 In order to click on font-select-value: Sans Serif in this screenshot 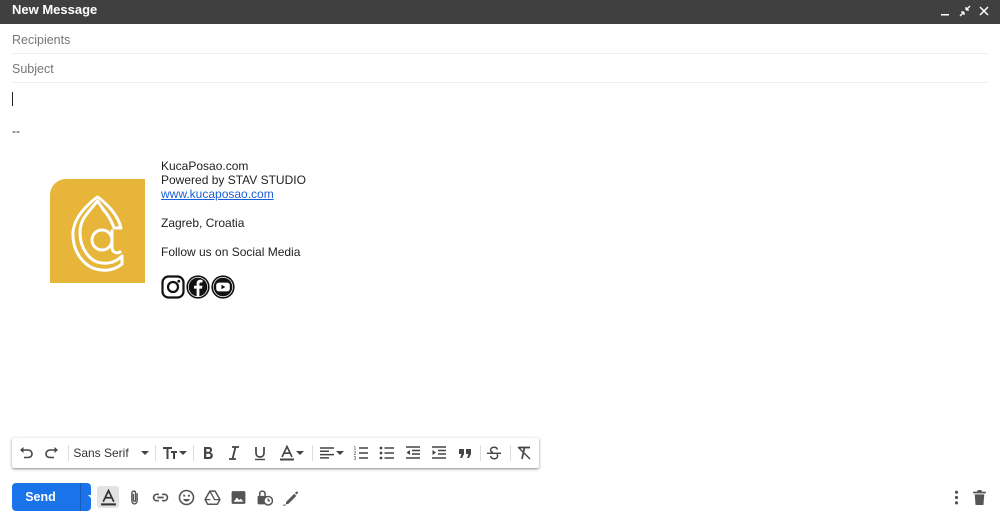, I will do `click(101, 453)`.